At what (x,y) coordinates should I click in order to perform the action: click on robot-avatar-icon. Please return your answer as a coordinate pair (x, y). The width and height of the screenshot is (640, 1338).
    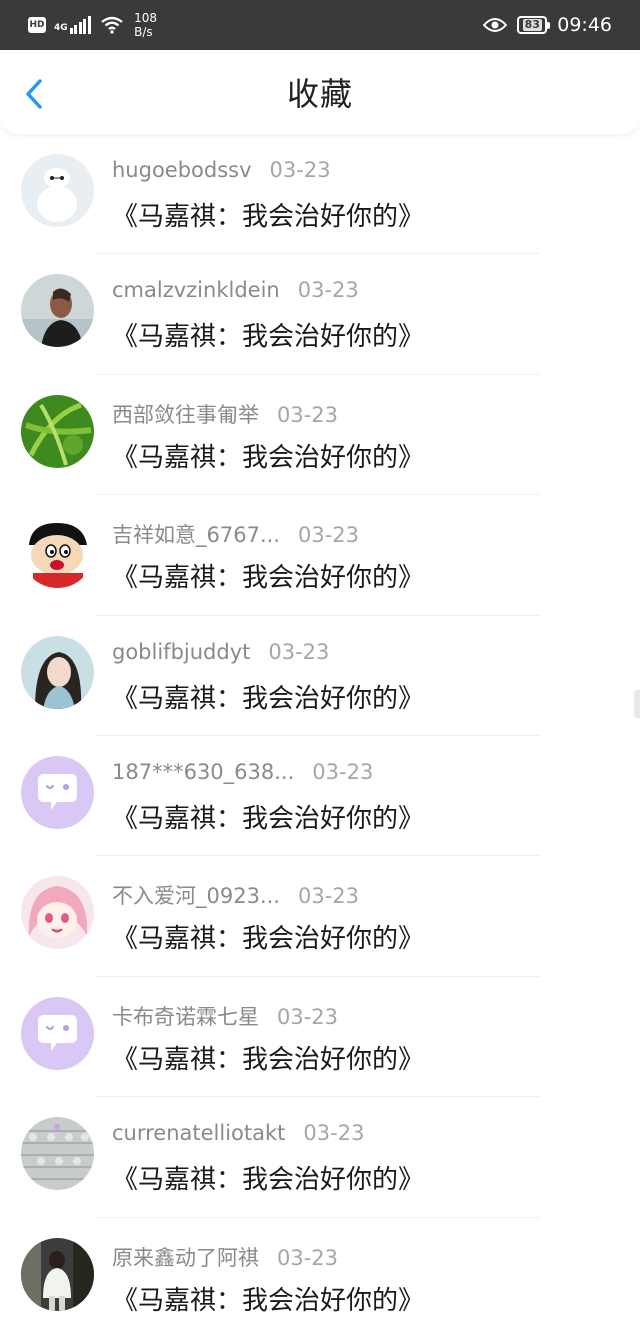
    Looking at the image, I should click on (57, 190).